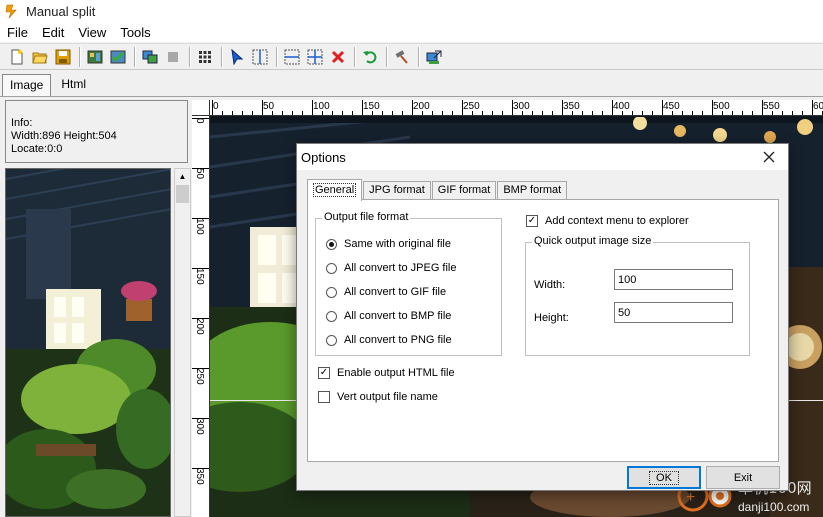  Describe the element at coordinates (411, 32) in the screenshot. I see `menu-bar: File Edit View Tools` at that location.